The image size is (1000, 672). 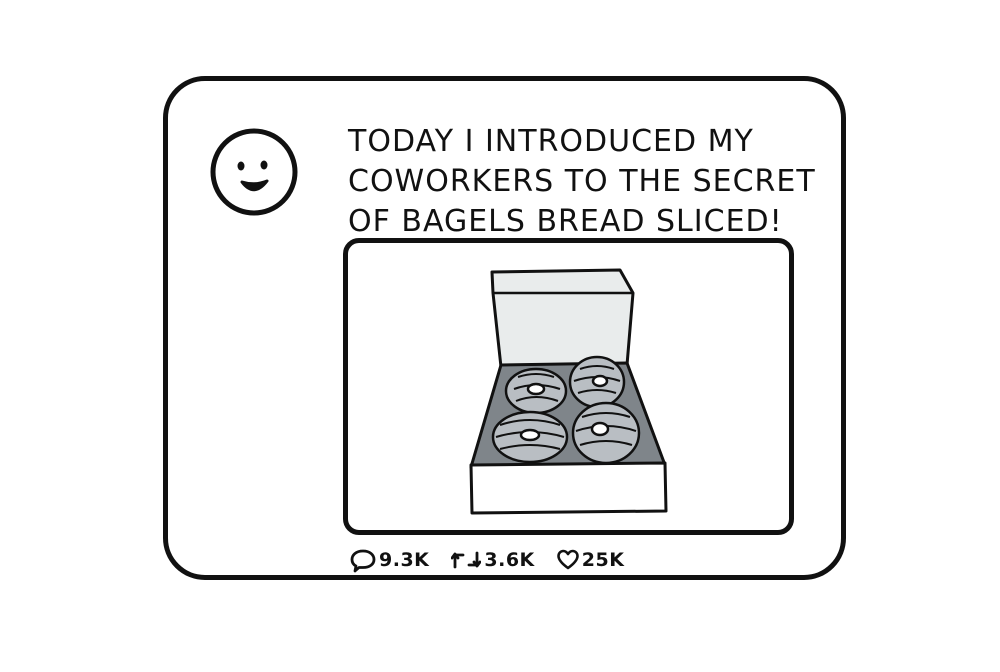 What do you see at coordinates (567, 559) in the screenshot?
I see `heart-icon` at bounding box center [567, 559].